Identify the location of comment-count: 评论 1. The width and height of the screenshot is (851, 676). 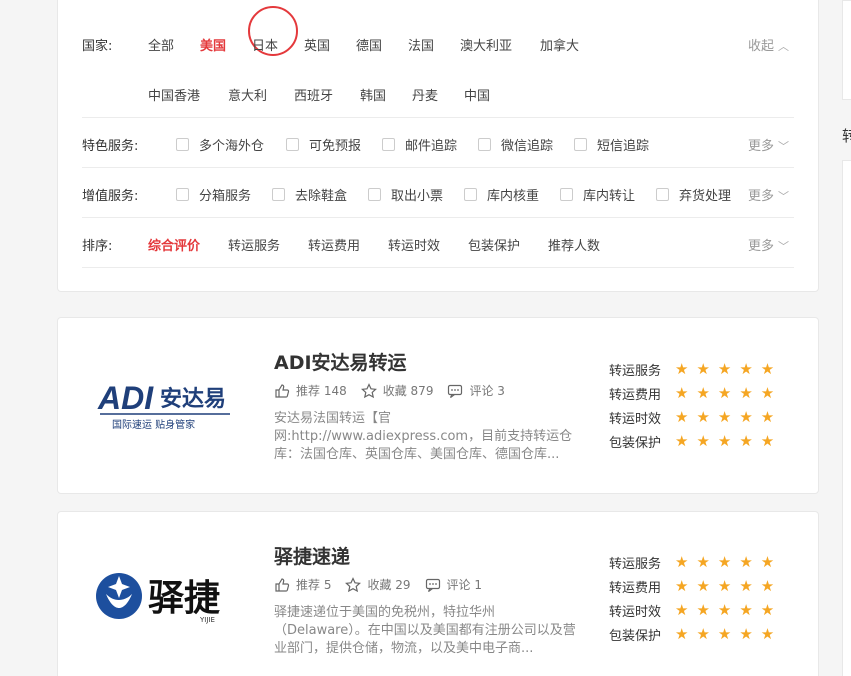
(464, 585).